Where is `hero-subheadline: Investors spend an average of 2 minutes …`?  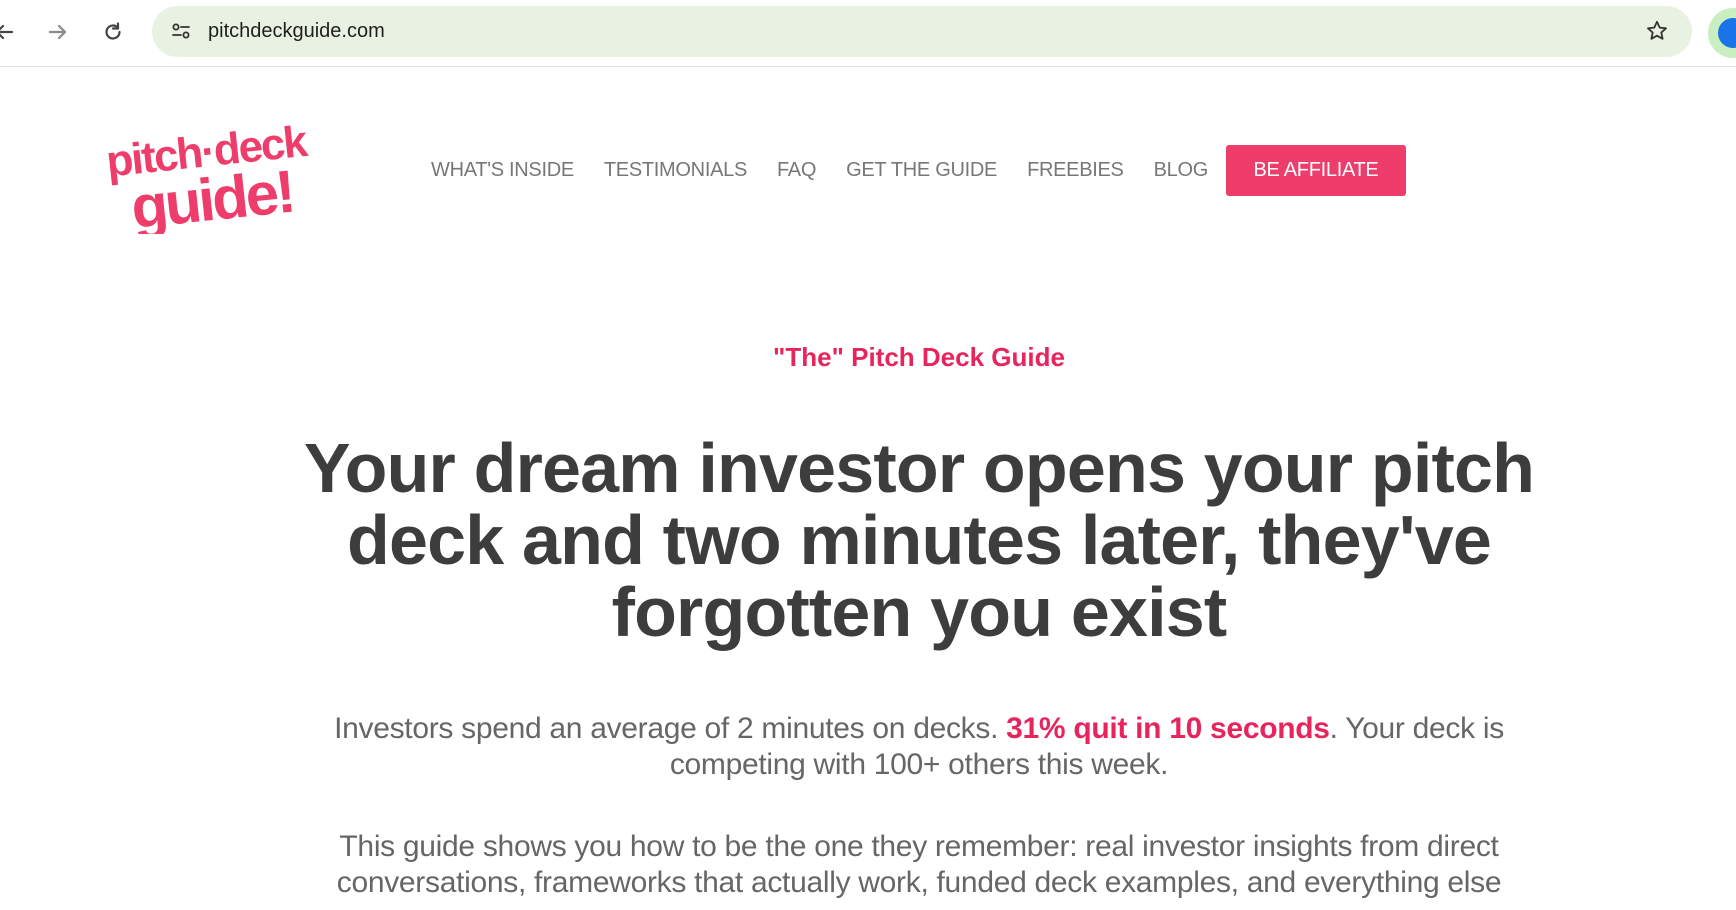 hero-subheadline: Investors spend an average of 2 minutes … is located at coordinates (919, 747).